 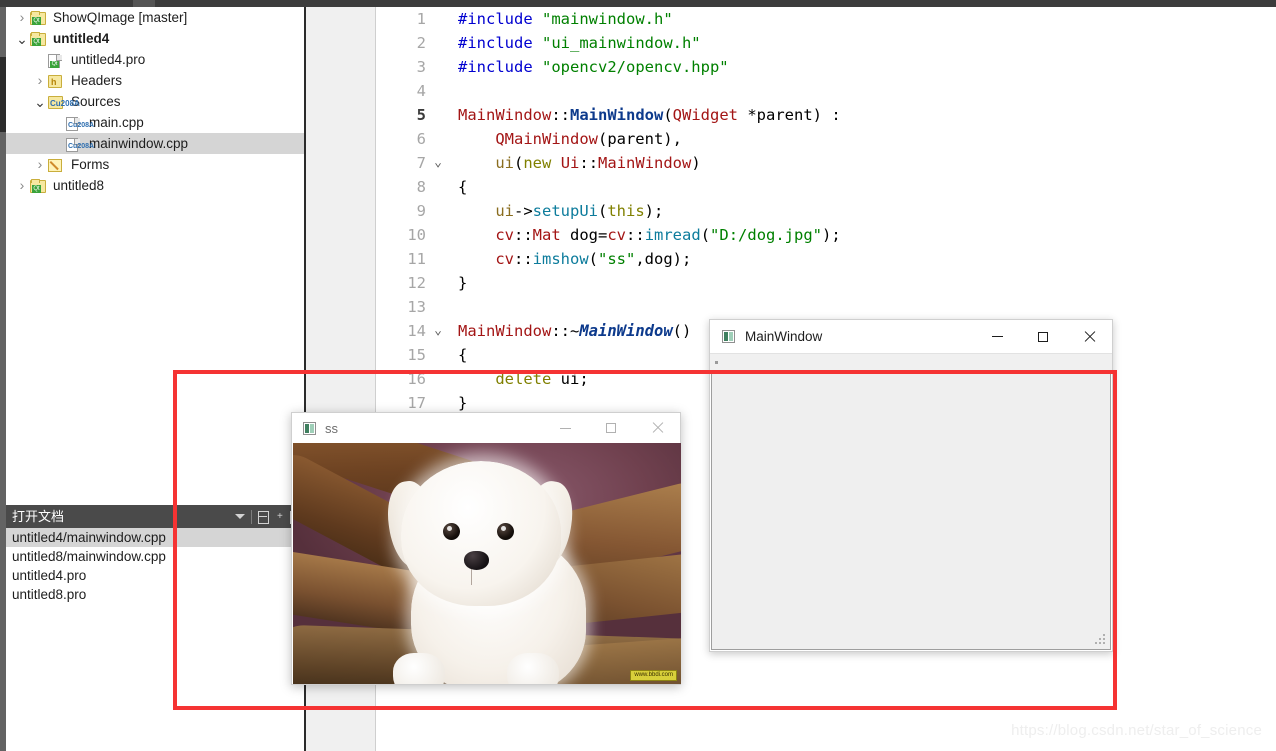 I want to click on code-line-text: QMainWindow(parent),, so click(x=570, y=139).